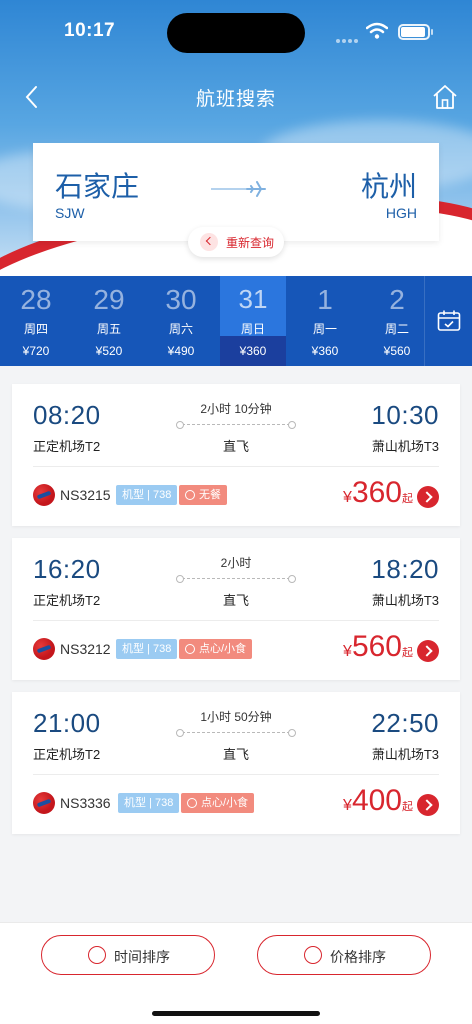  Describe the element at coordinates (405, 415) in the screenshot. I see `arrival-time: 10:30` at that location.